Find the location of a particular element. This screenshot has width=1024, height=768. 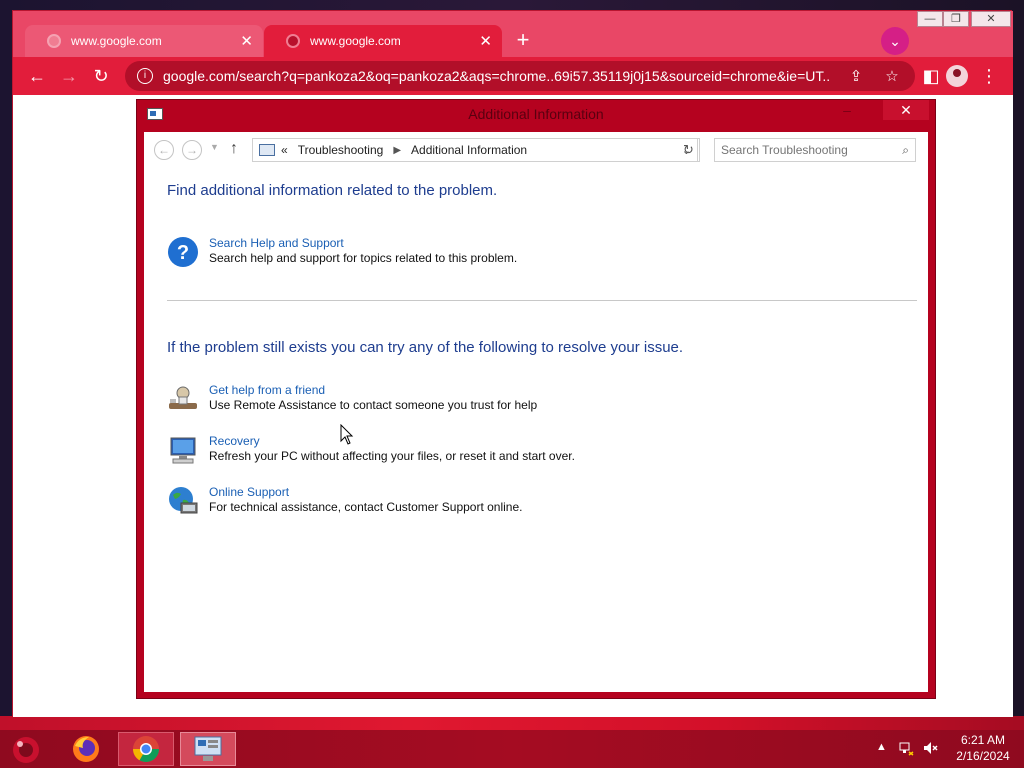

network-icon is located at coordinates (906, 748).